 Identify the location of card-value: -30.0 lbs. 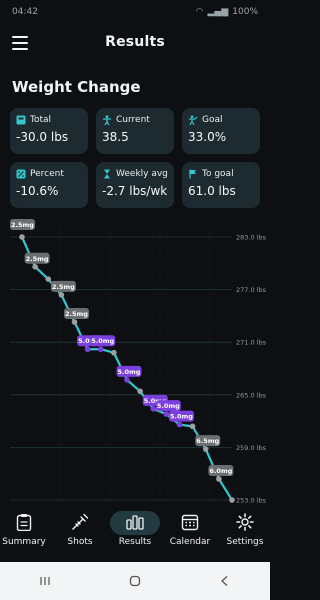
(42, 137).